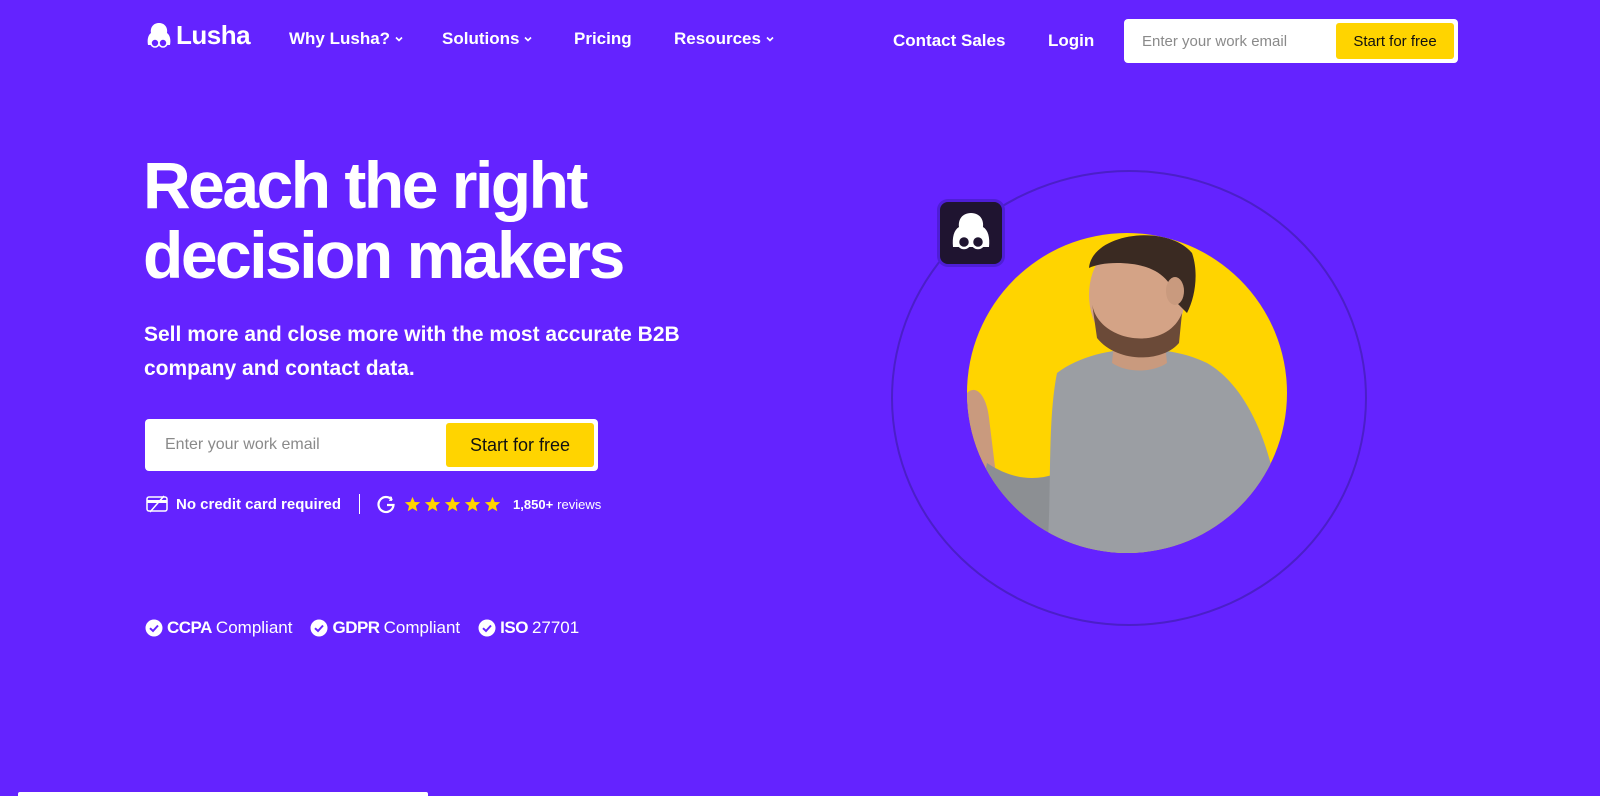  Describe the element at coordinates (579, 504) in the screenshot. I see `reviews-label: reviews` at that location.